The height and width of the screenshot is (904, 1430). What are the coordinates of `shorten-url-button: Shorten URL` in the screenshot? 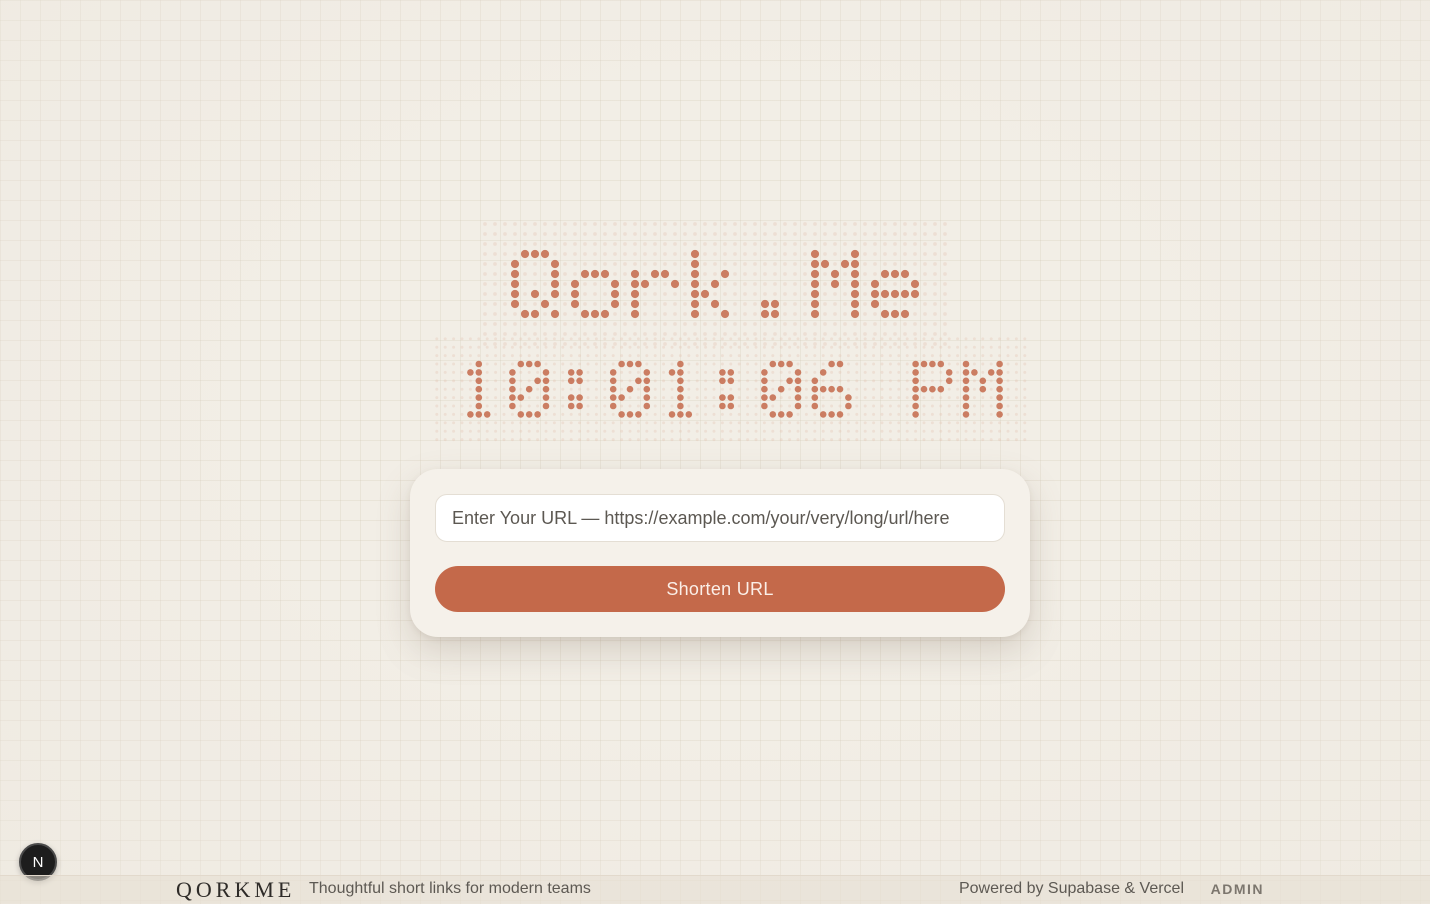 It's located at (720, 589).